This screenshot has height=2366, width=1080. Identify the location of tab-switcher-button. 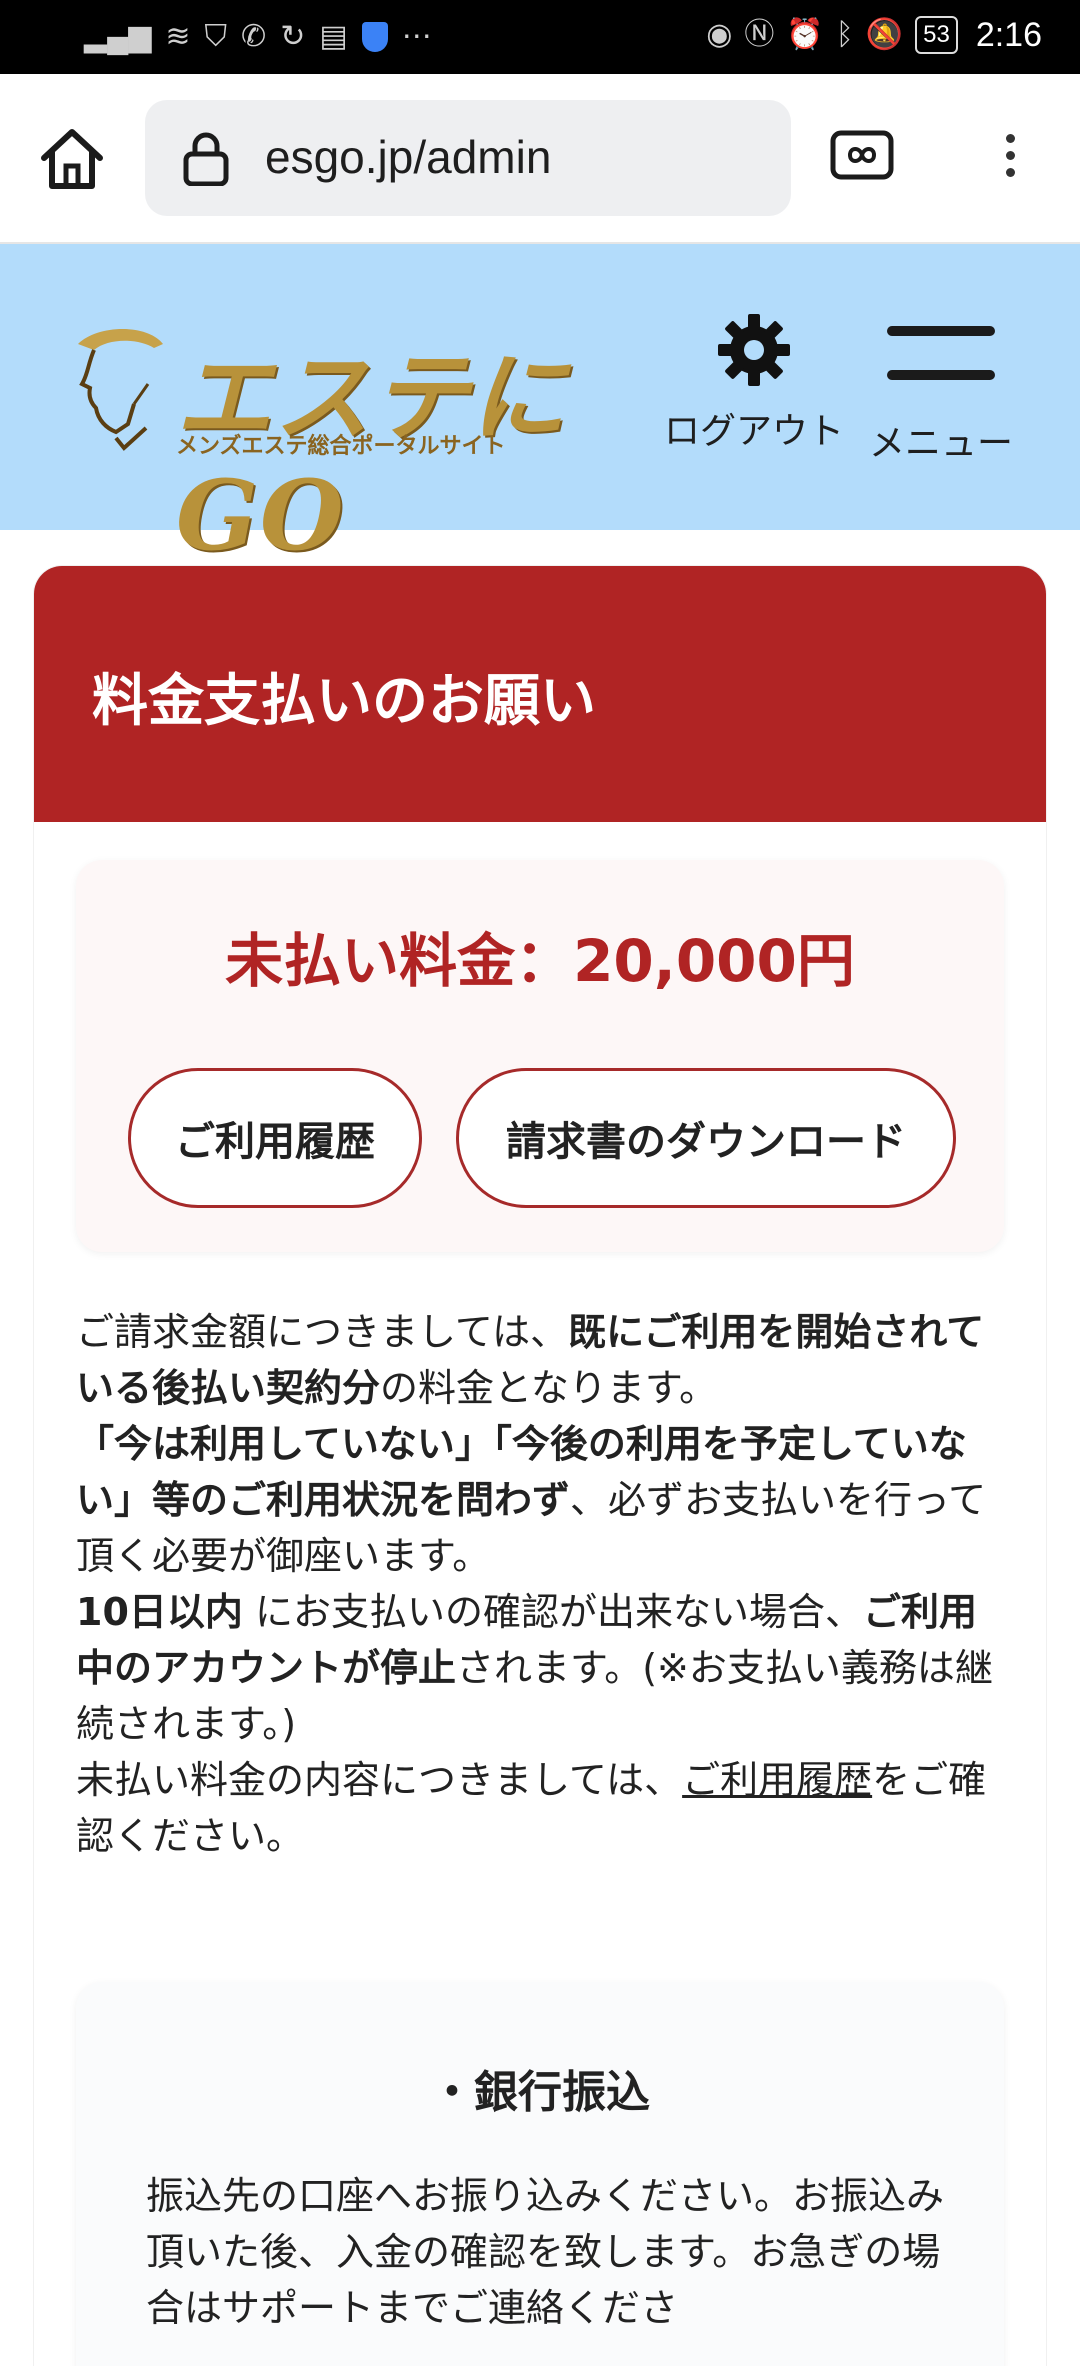
(862, 155).